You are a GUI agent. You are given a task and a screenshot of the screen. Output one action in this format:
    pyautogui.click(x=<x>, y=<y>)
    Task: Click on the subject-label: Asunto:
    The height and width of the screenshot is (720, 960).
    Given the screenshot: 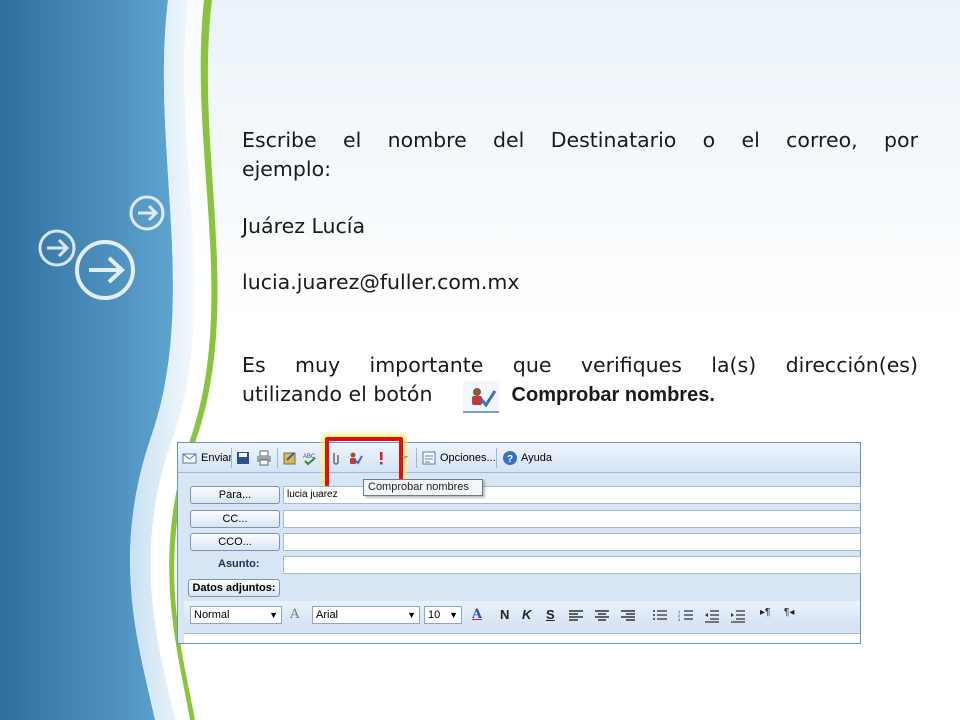 What is the action you would take?
    pyautogui.click(x=239, y=564)
    